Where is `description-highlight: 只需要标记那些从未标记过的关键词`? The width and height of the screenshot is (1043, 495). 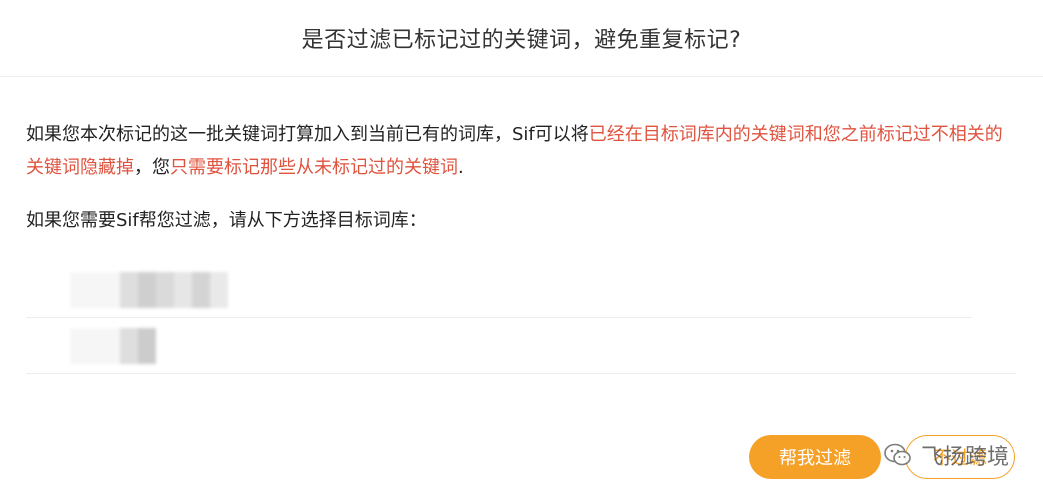
description-highlight: 只需要标记那些从未标记过的关键词 is located at coordinates (314, 167).